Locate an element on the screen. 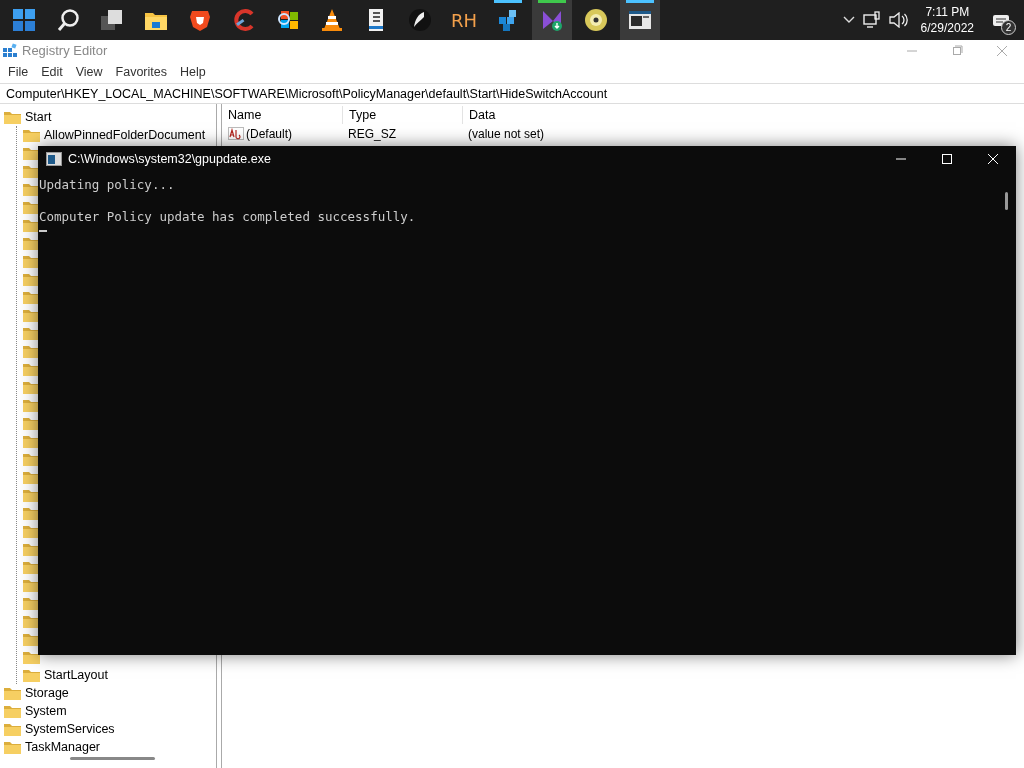 Image resolution: width=1024 pixels, height=768 pixels. taskbar-button: RH is located at coordinates (464, 20).